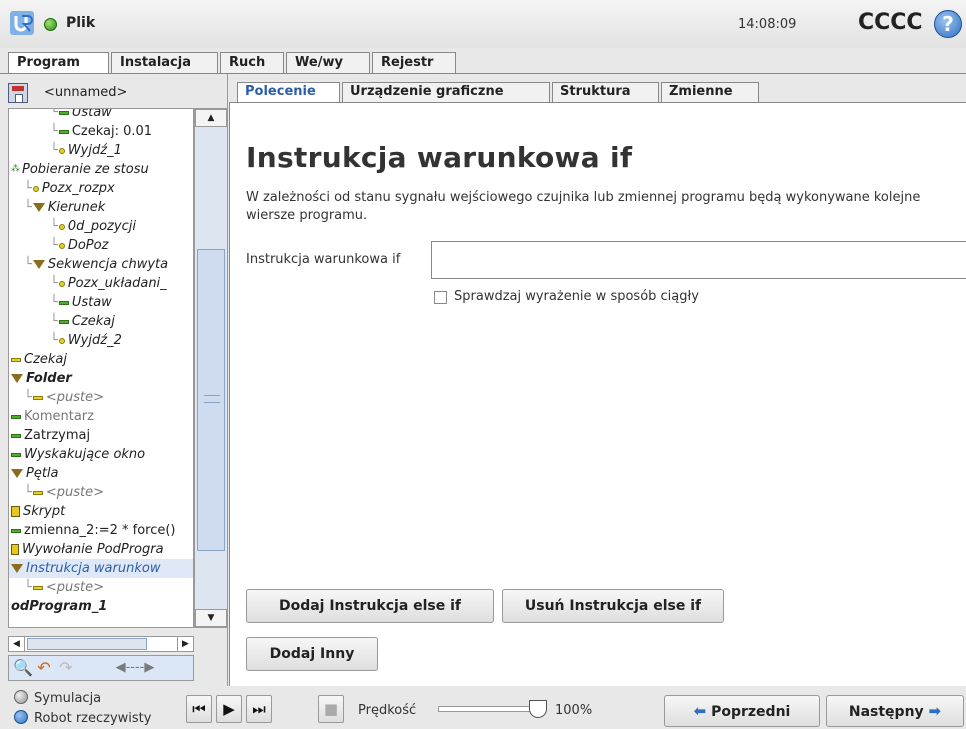 The width and height of the screenshot is (966, 729). What do you see at coordinates (101, 511) in the screenshot?
I see `tree-item: Skrypt` at bounding box center [101, 511].